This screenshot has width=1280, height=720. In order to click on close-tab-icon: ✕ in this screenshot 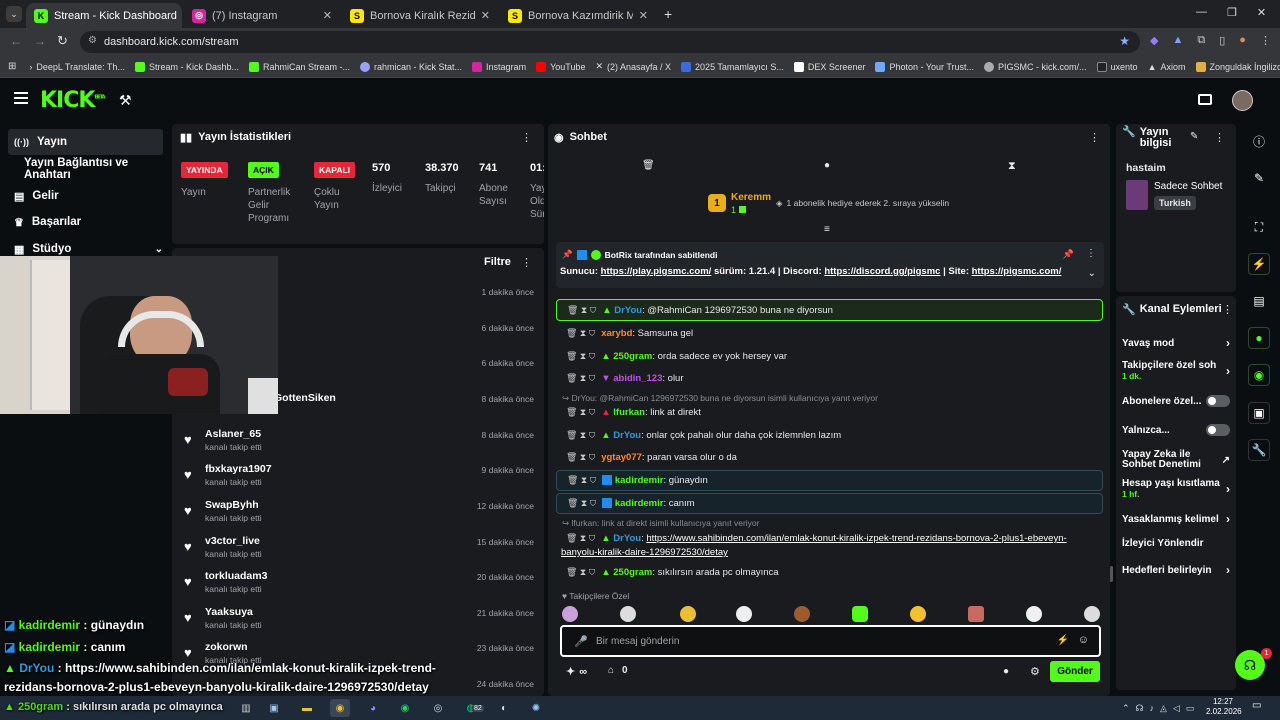, I will do `click(643, 15)`.